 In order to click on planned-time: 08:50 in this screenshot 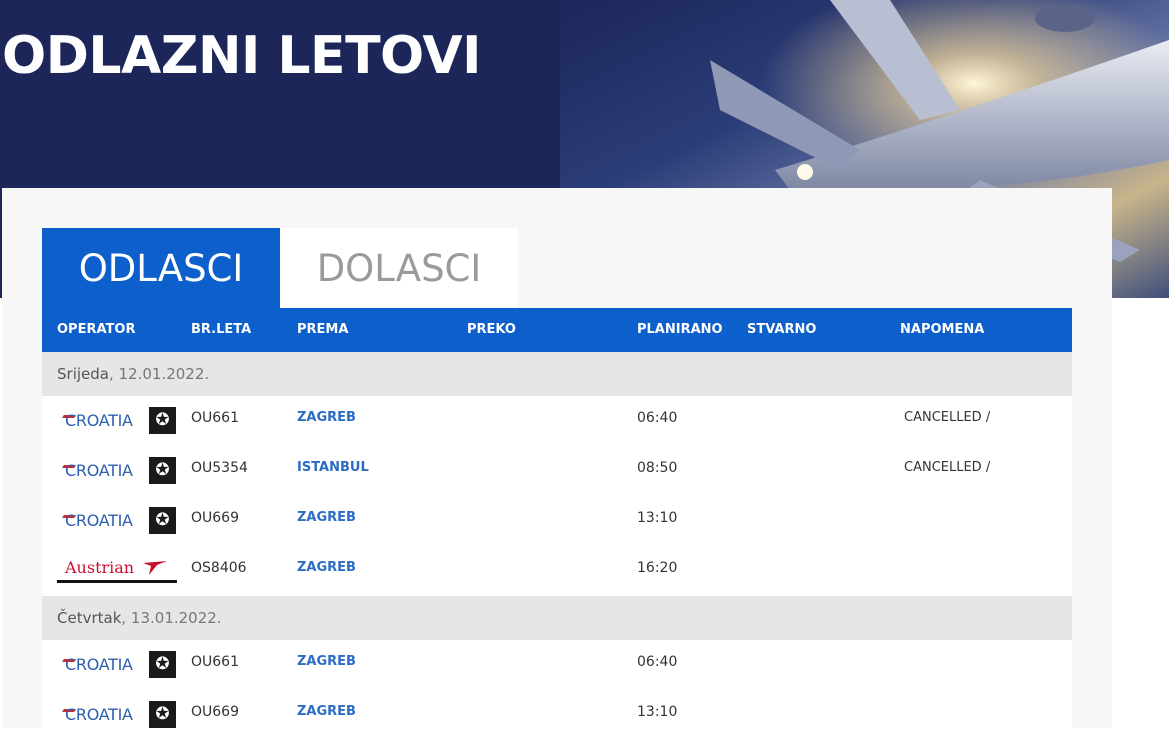, I will do `click(657, 468)`.